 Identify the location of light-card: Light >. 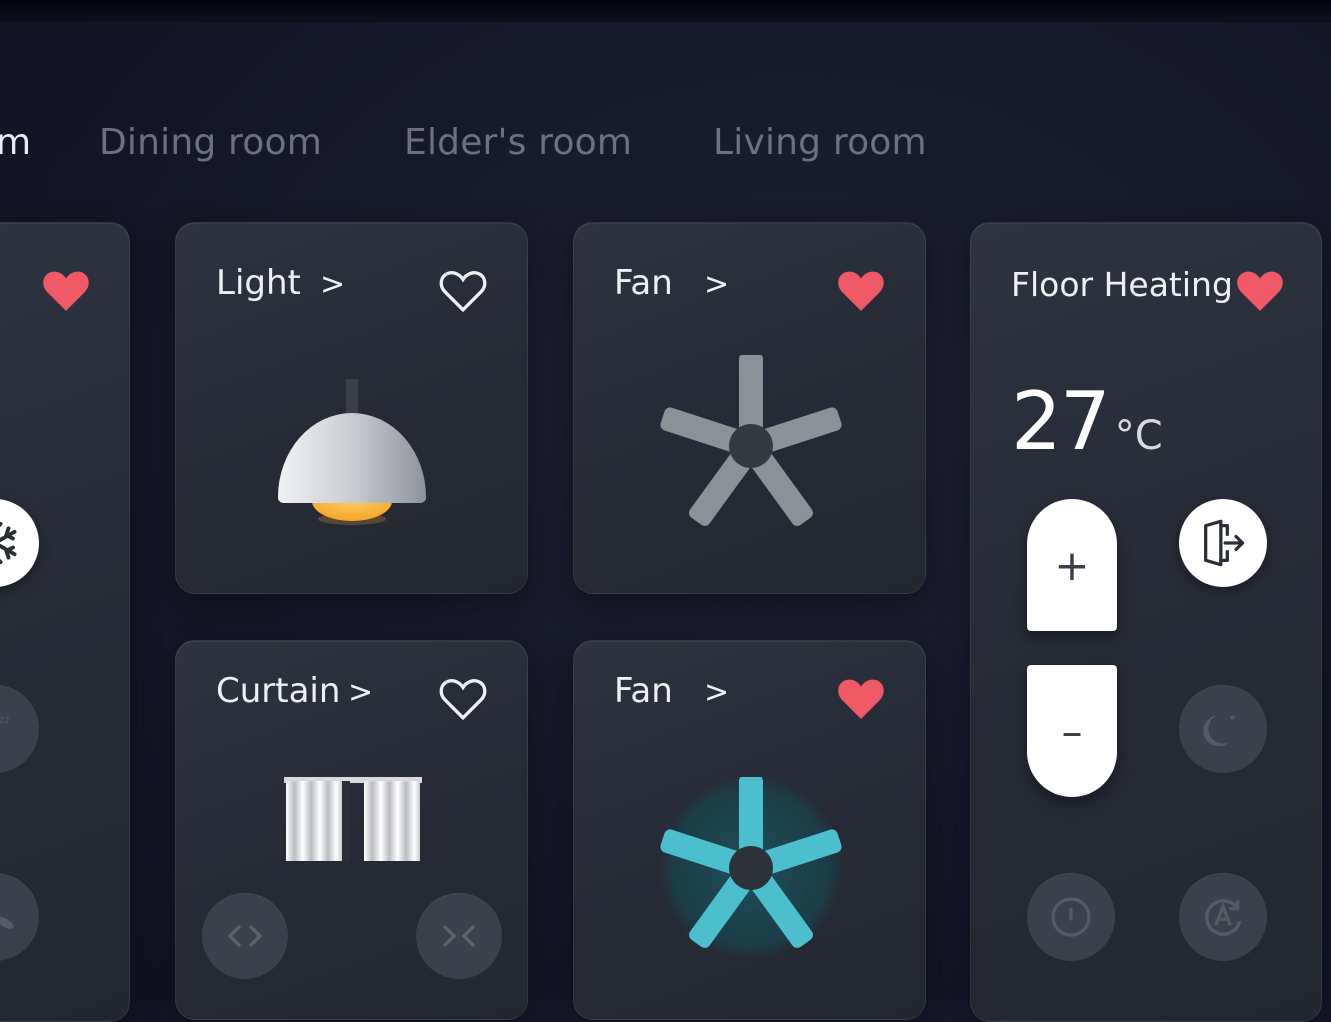
(351, 408).